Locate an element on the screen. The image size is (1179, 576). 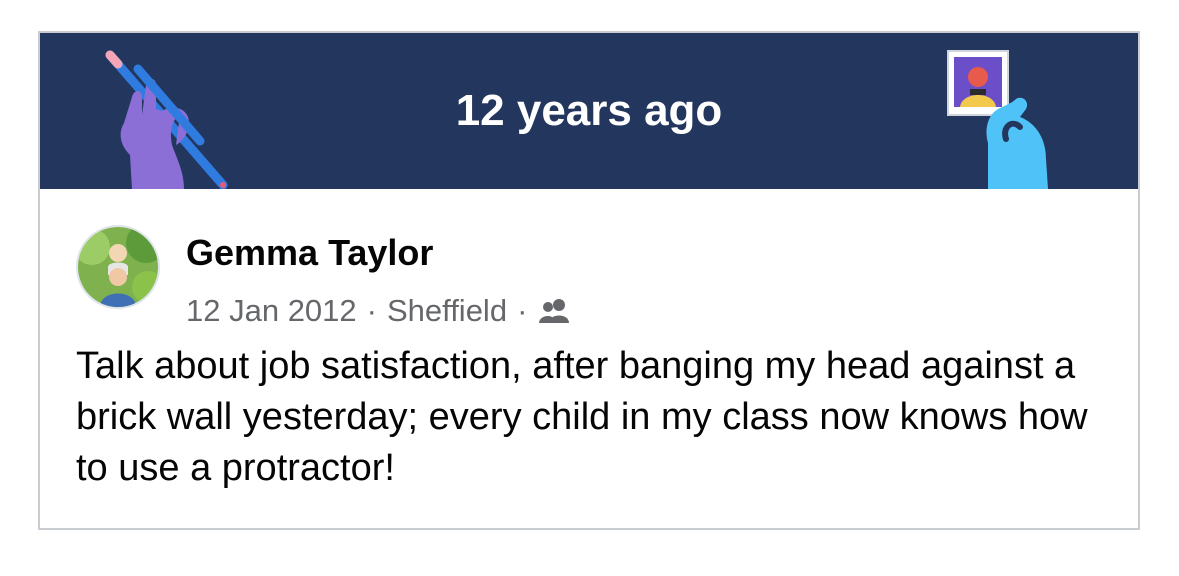
author-name: Gemma Taylor is located at coordinates (309, 253).